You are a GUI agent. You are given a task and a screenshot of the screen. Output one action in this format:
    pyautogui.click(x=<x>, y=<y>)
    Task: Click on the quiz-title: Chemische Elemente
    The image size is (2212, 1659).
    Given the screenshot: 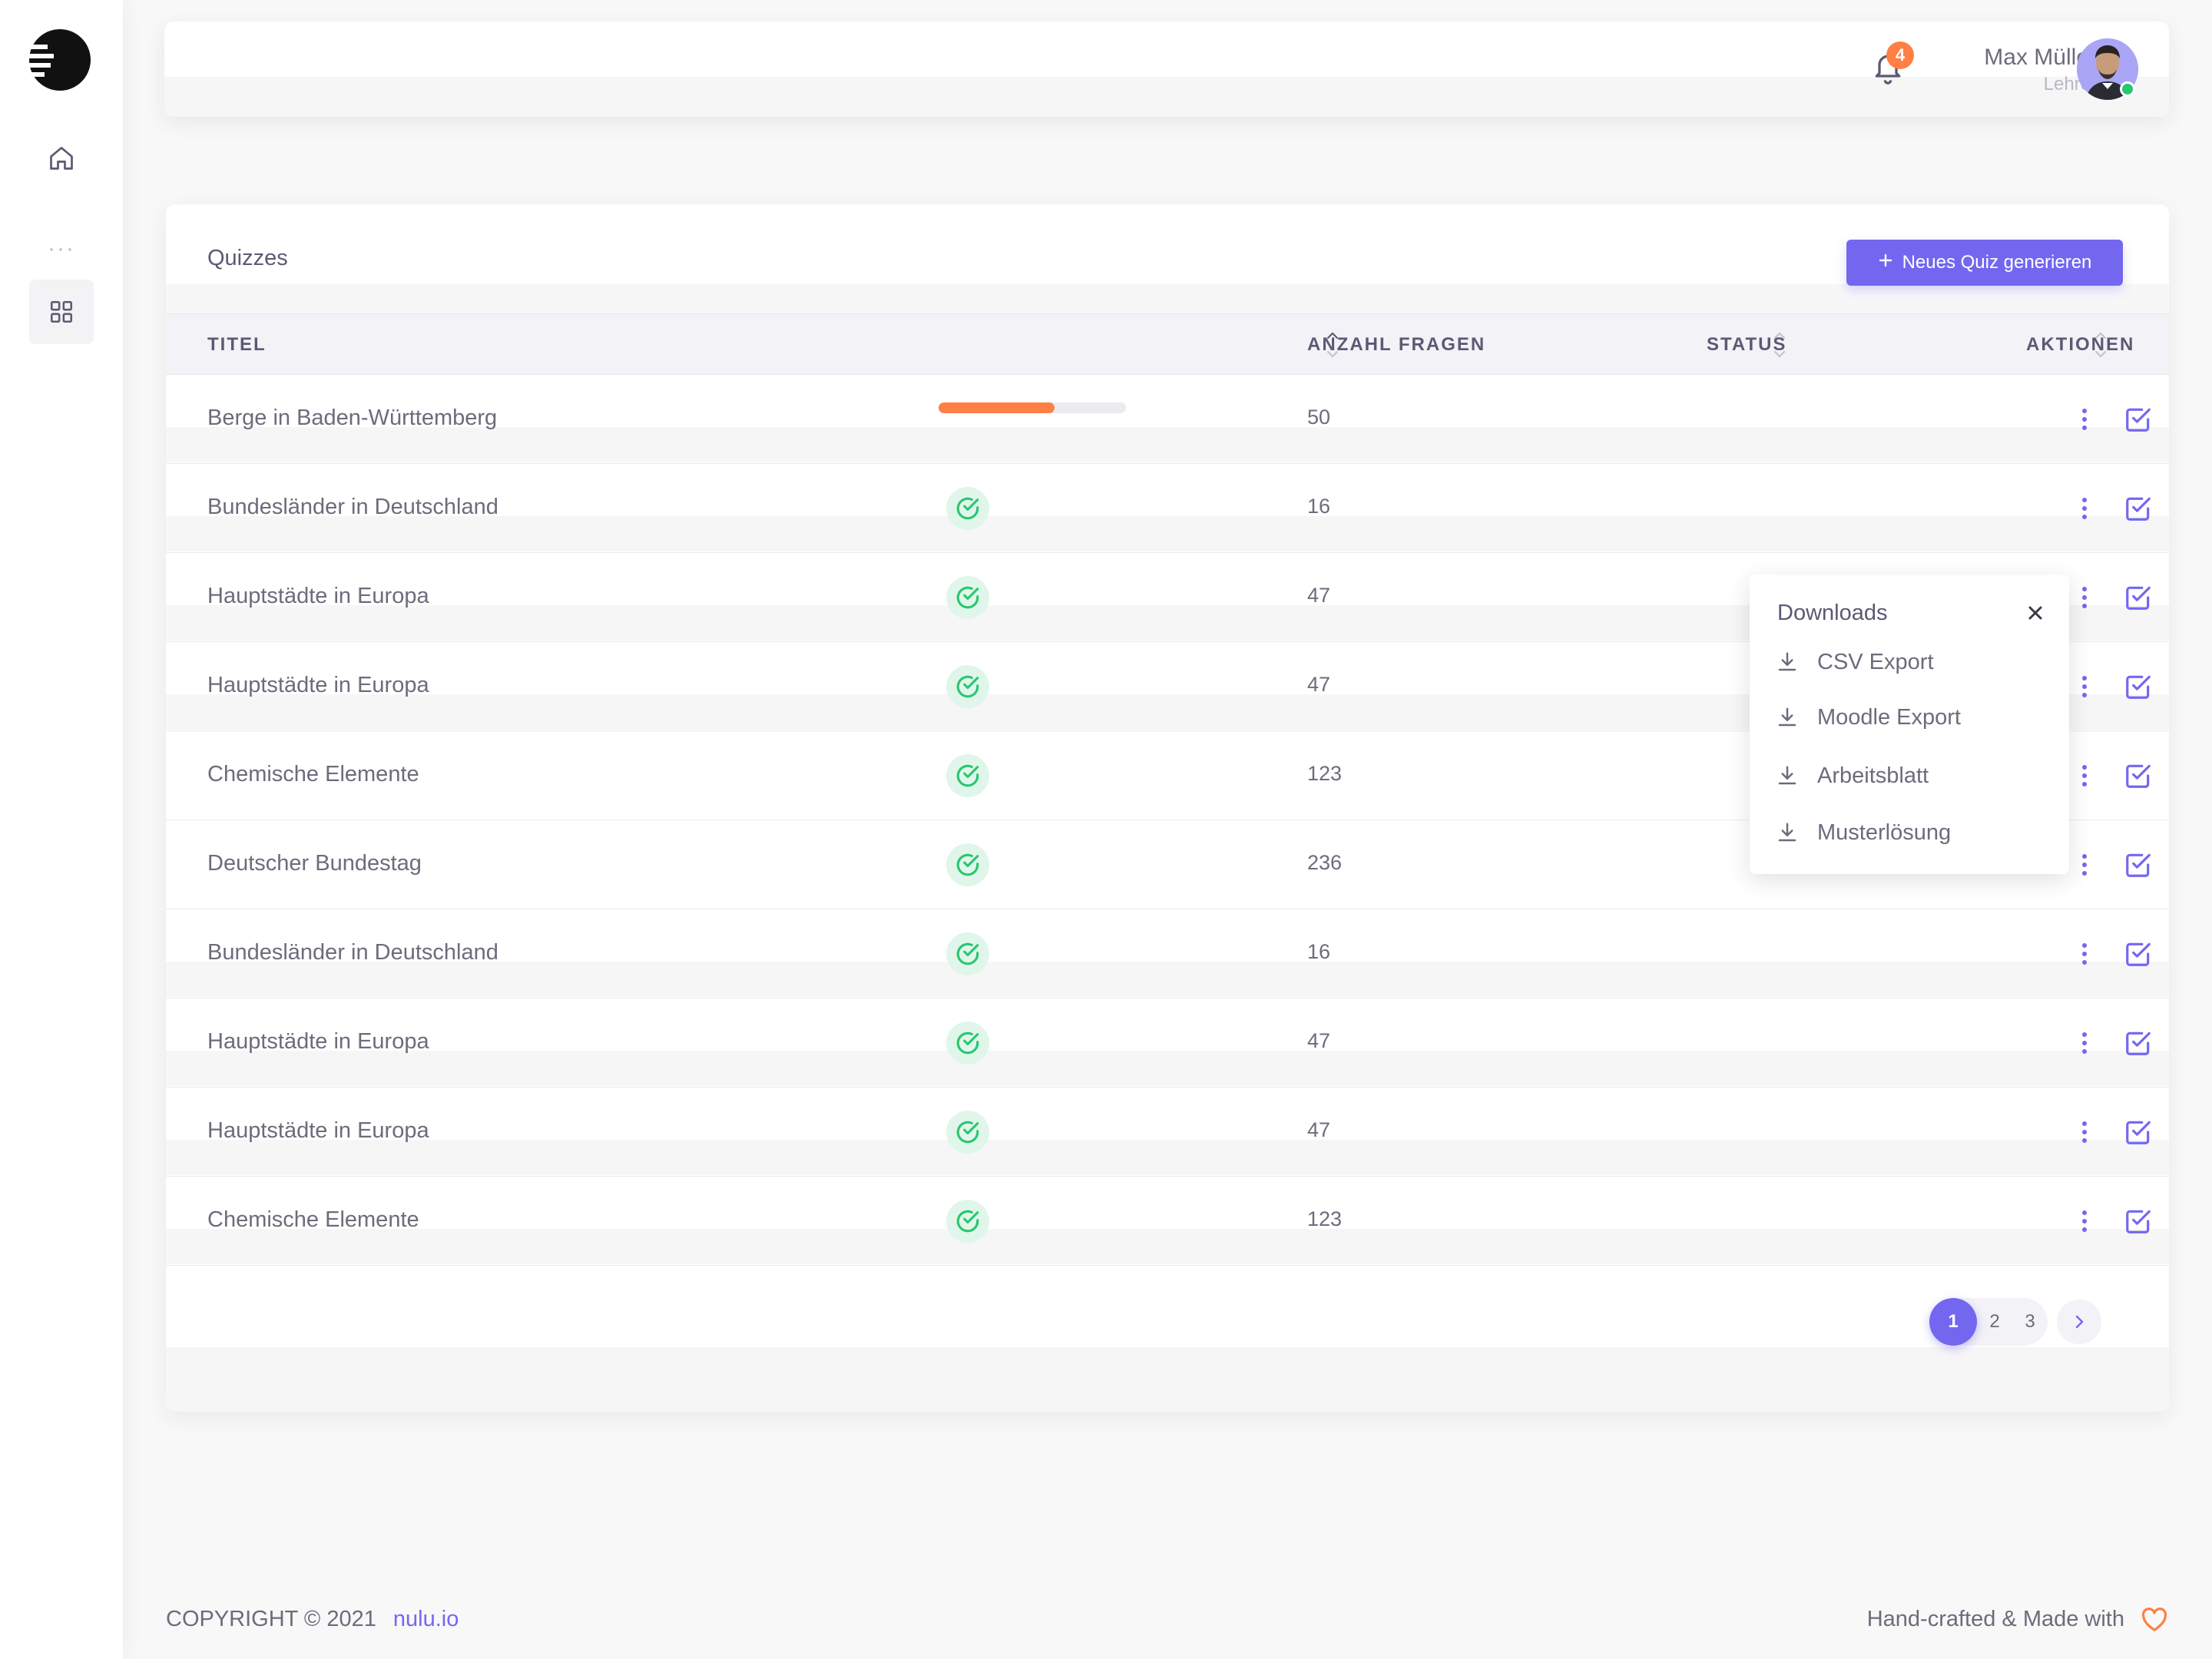 What is the action you would take?
    pyautogui.click(x=313, y=1219)
    